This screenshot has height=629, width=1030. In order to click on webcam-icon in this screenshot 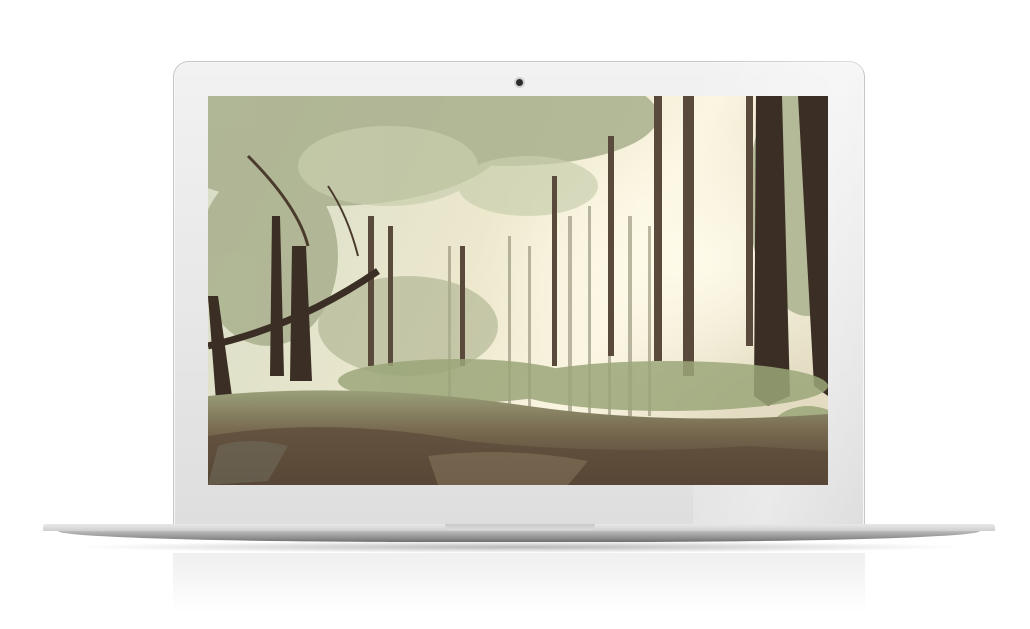, I will do `click(519, 82)`.